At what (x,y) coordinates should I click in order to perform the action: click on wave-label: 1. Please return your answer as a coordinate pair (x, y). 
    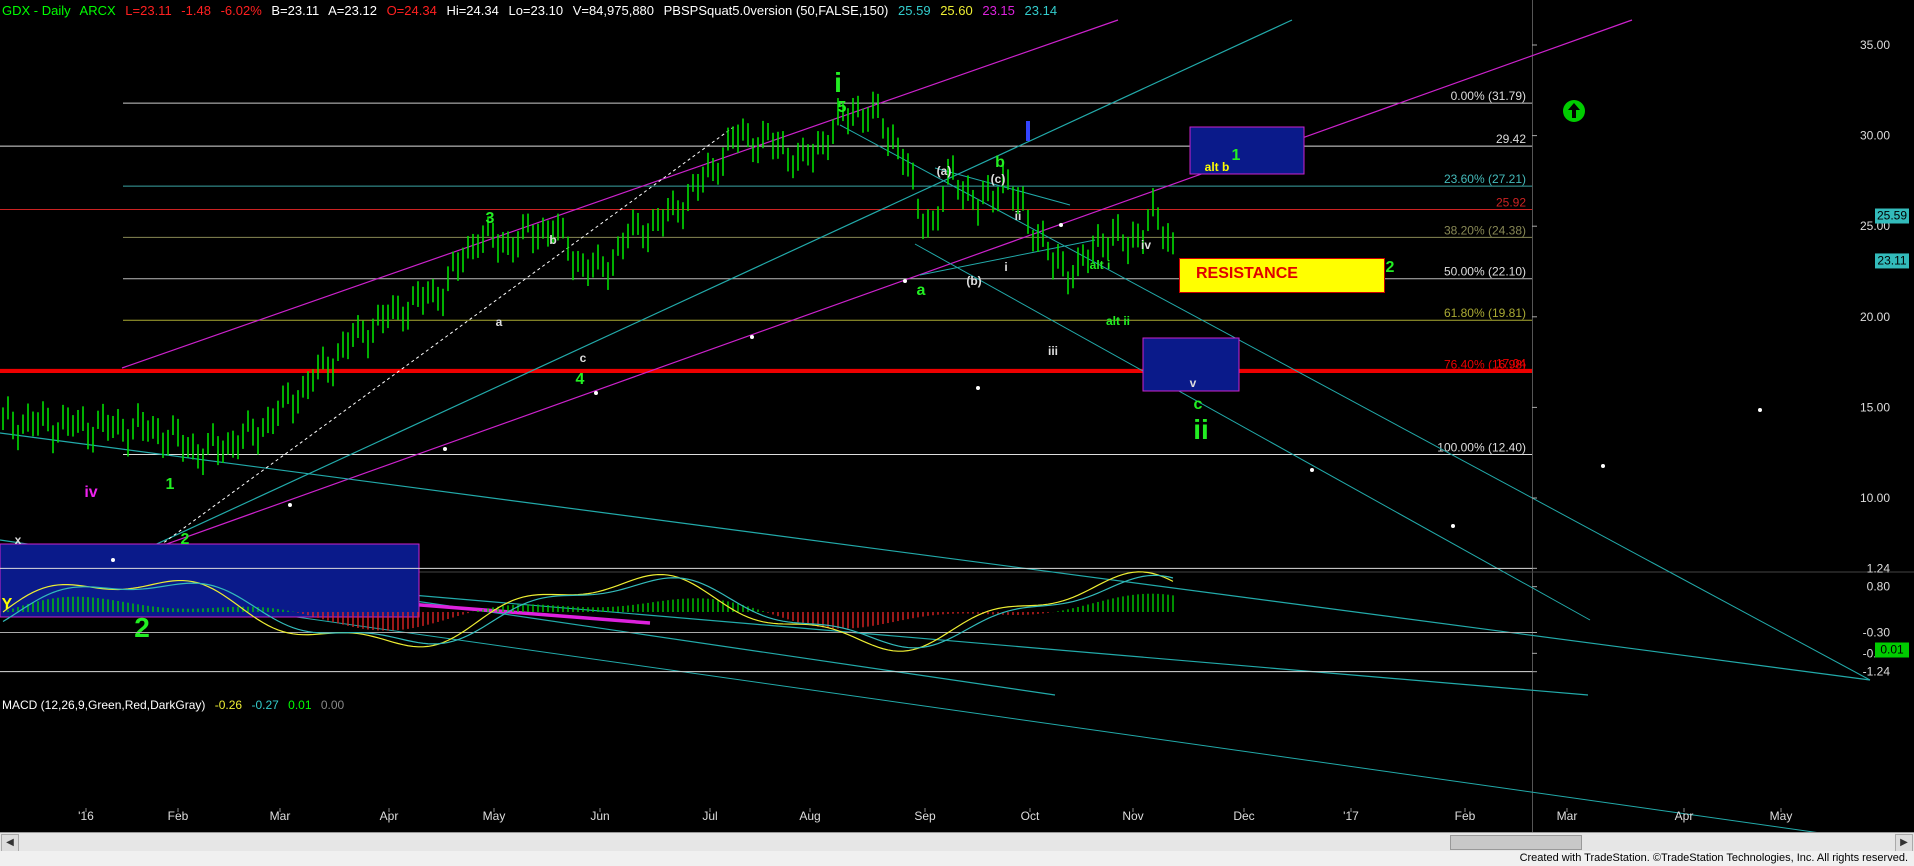
    Looking at the image, I should click on (170, 484).